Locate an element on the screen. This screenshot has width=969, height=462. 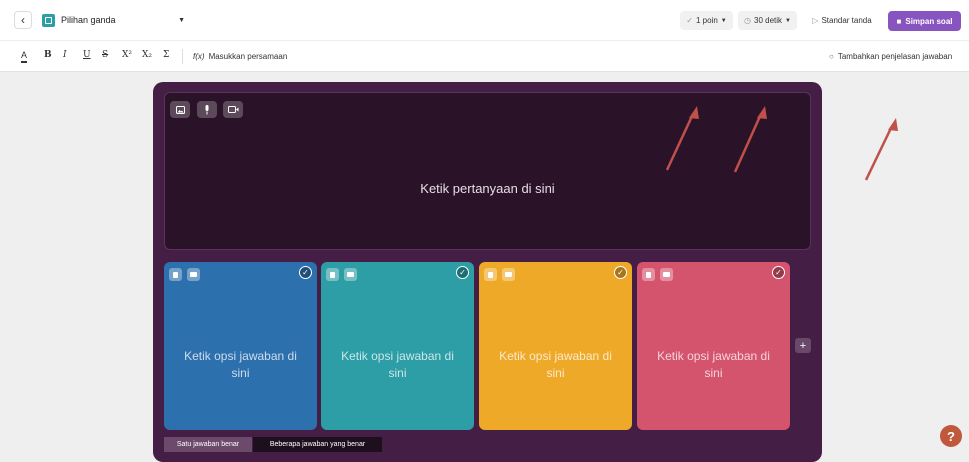
chevron-left-icon: ‹ is located at coordinates (23, 20).